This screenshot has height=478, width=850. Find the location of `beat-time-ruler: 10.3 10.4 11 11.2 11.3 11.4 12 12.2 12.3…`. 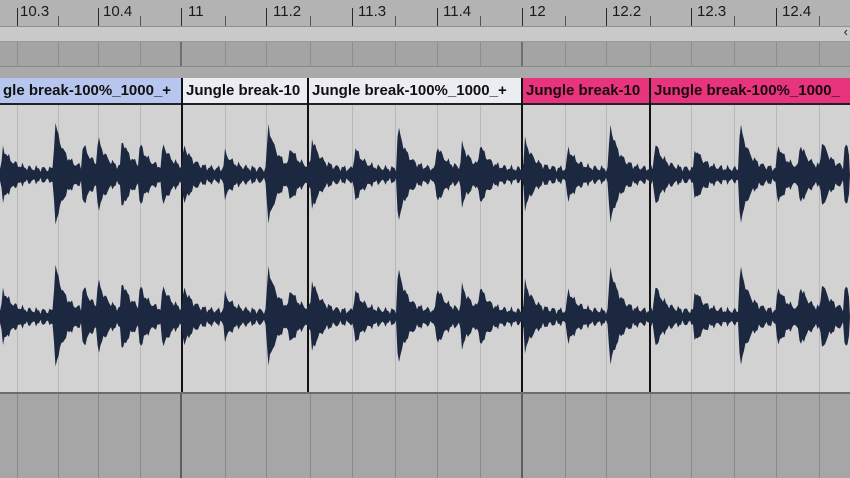

beat-time-ruler: 10.3 10.4 11 11.2 11.3 11.4 12 12.2 12.3… is located at coordinates (425, 13).